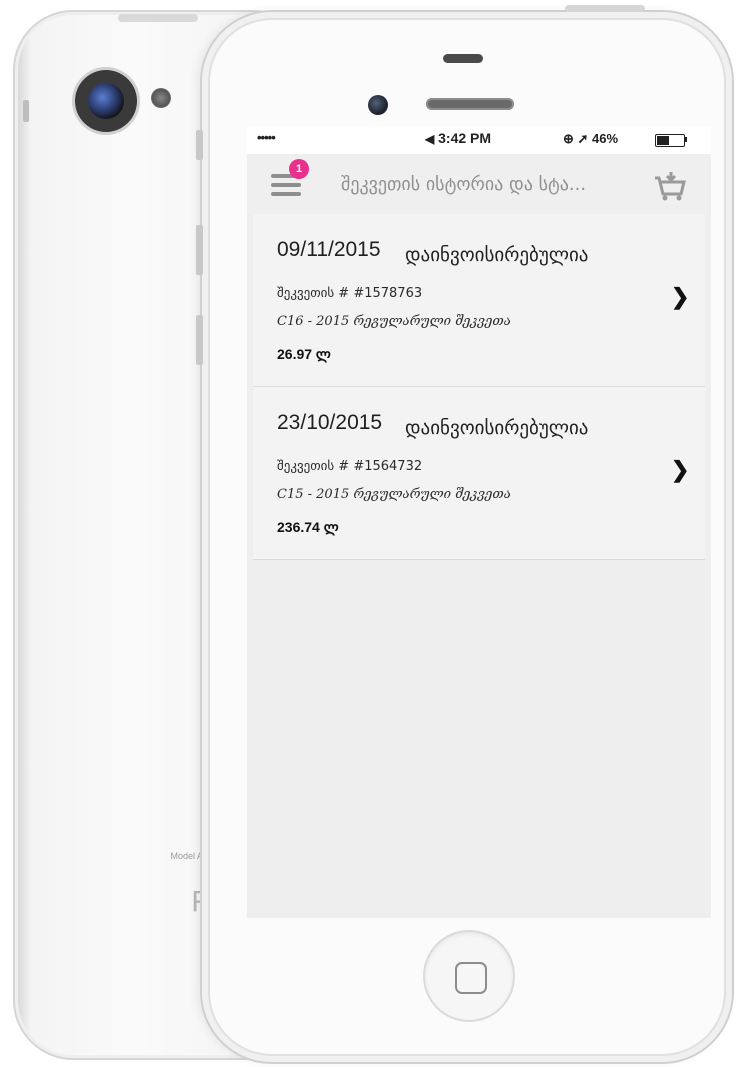  I want to click on order-number: შეკვეთის # #1564732, so click(350, 466).